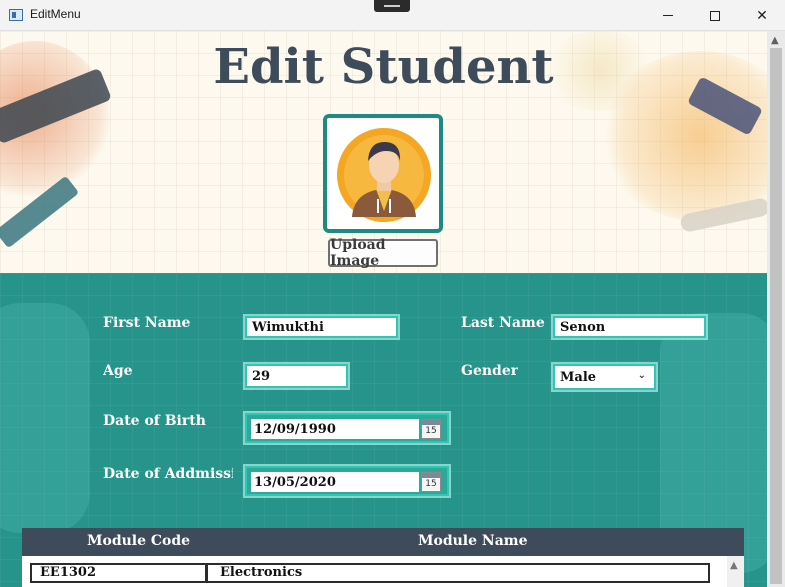  I want to click on scrollbar-thumb, so click(776, 316).